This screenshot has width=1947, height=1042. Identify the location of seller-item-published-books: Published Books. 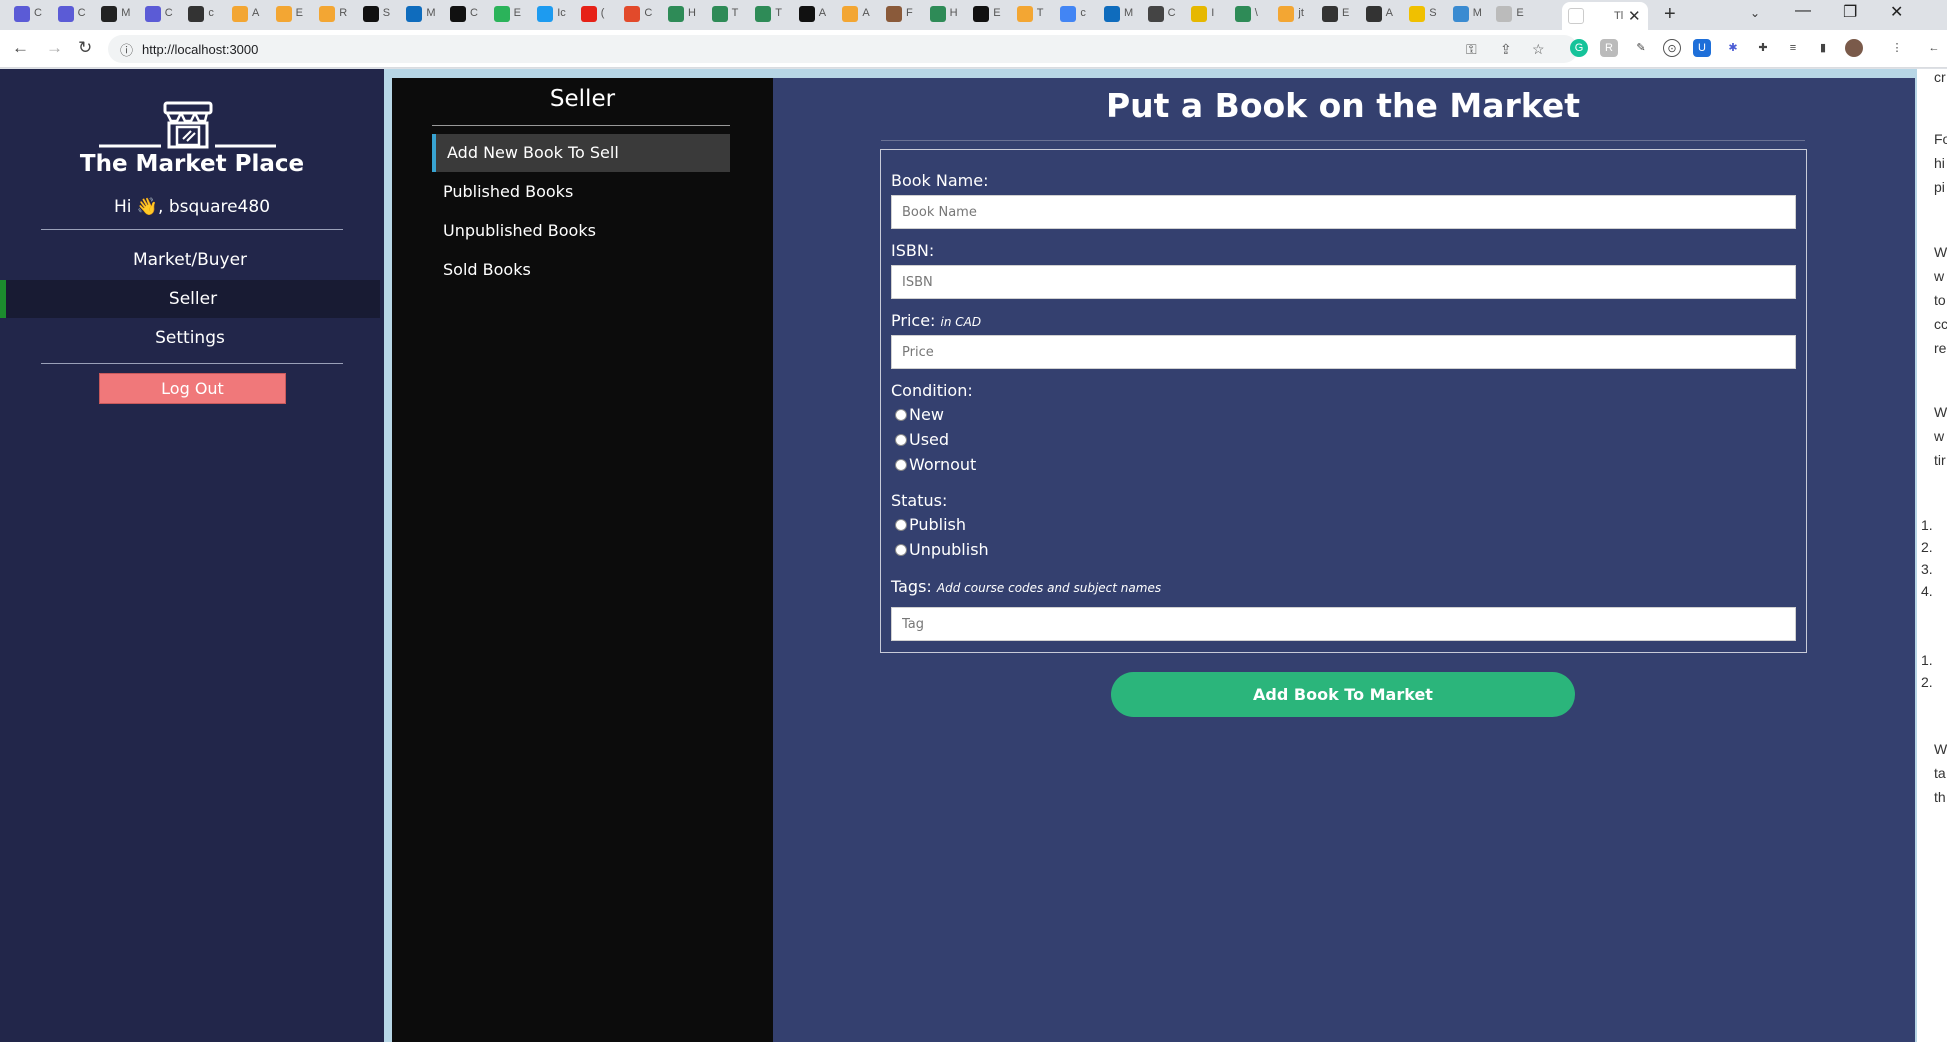
(581, 192).